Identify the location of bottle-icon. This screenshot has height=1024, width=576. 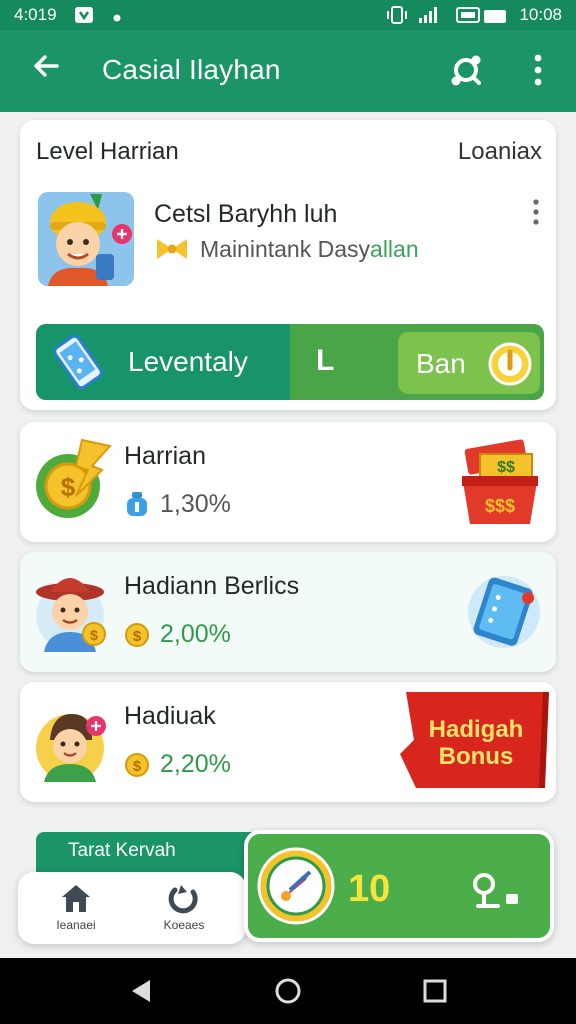
(137, 504).